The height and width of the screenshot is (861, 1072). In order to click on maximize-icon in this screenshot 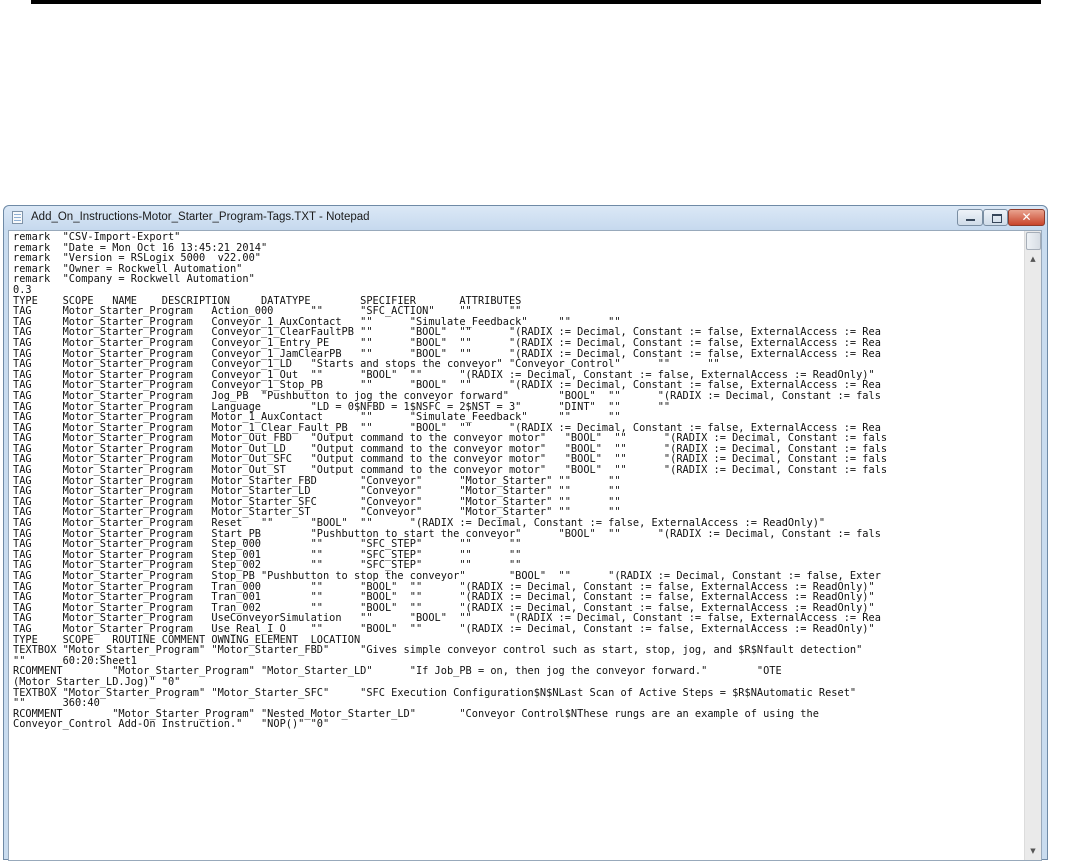, I will do `click(997, 218)`.